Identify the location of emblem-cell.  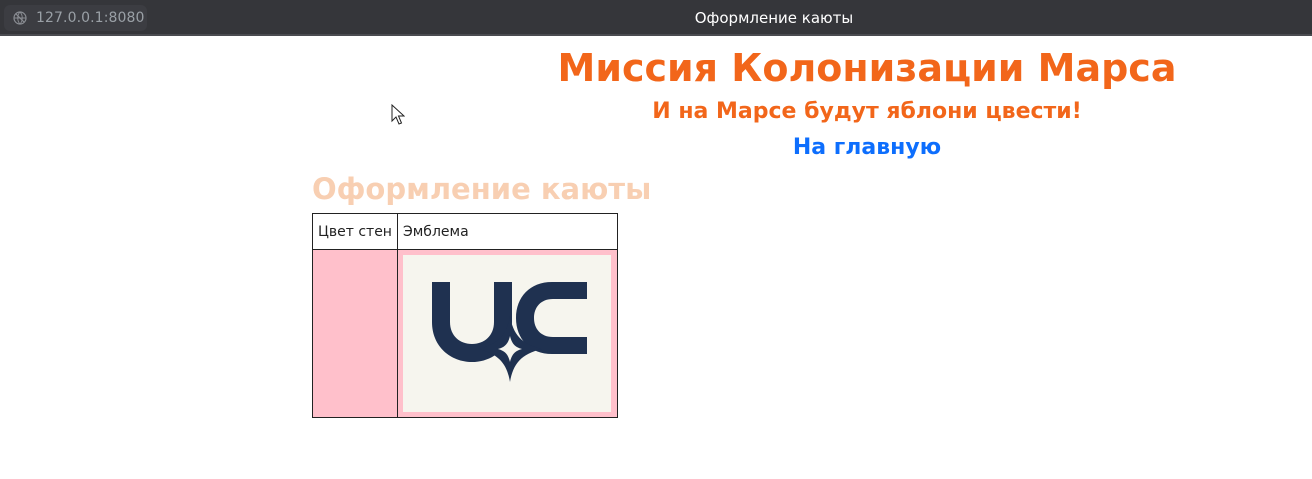
(507, 333).